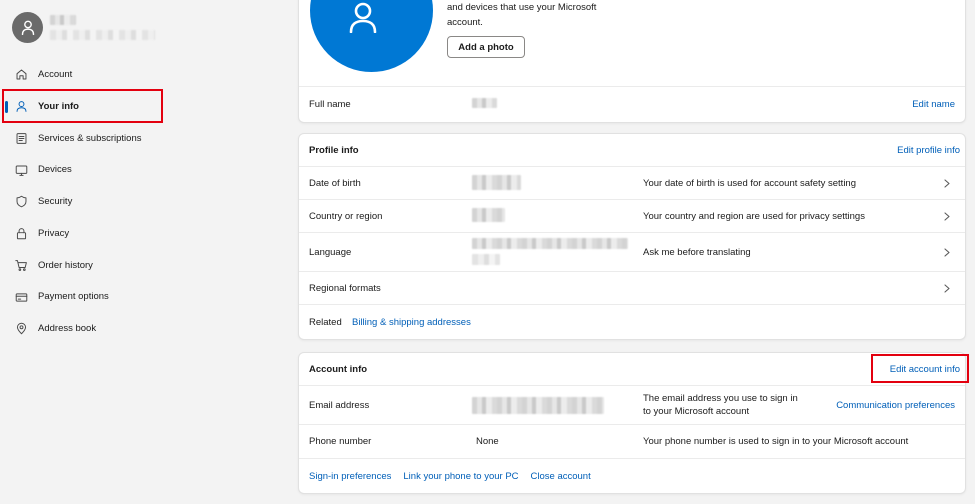  Describe the element at coordinates (21, 297) in the screenshot. I see `credit-card-icon` at that location.